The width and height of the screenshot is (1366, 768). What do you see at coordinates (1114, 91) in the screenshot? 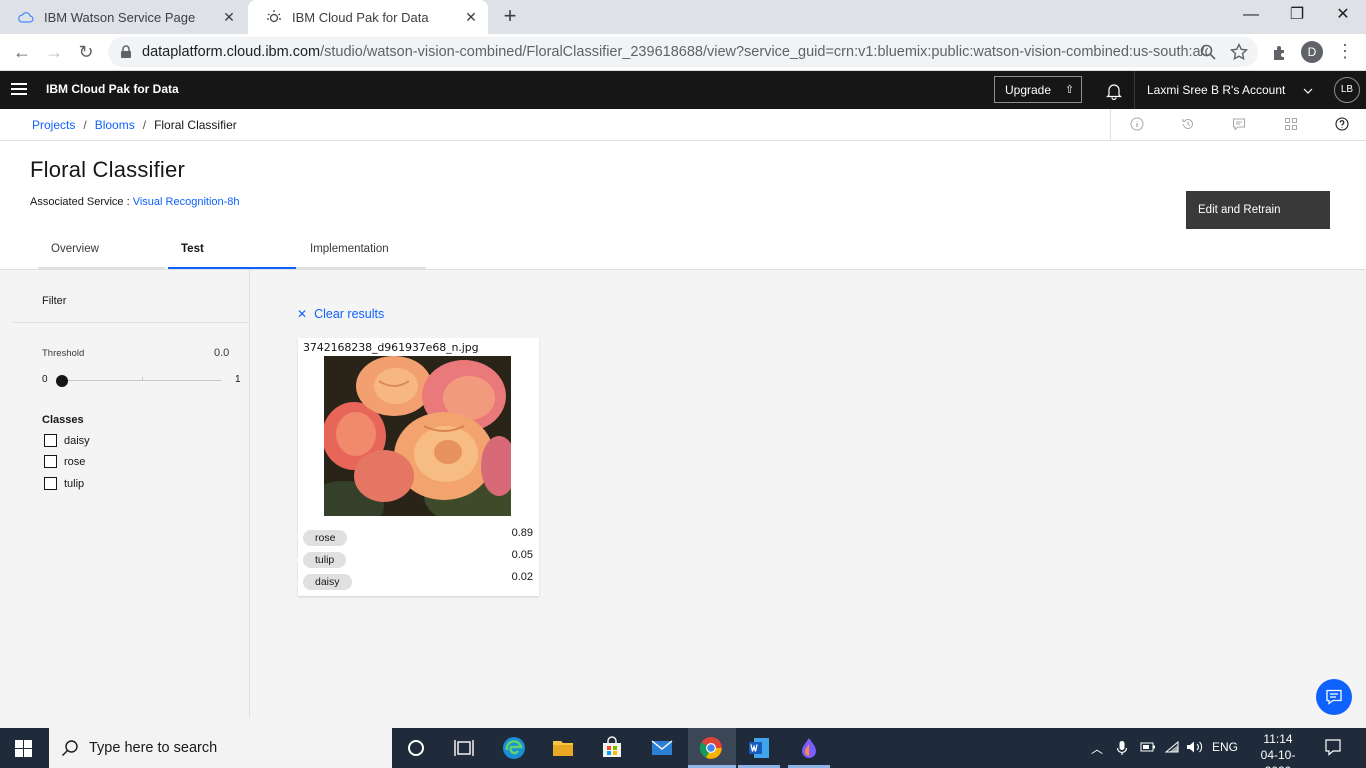
I see `notification-bell-icon` at bounding box center [1114, 91].